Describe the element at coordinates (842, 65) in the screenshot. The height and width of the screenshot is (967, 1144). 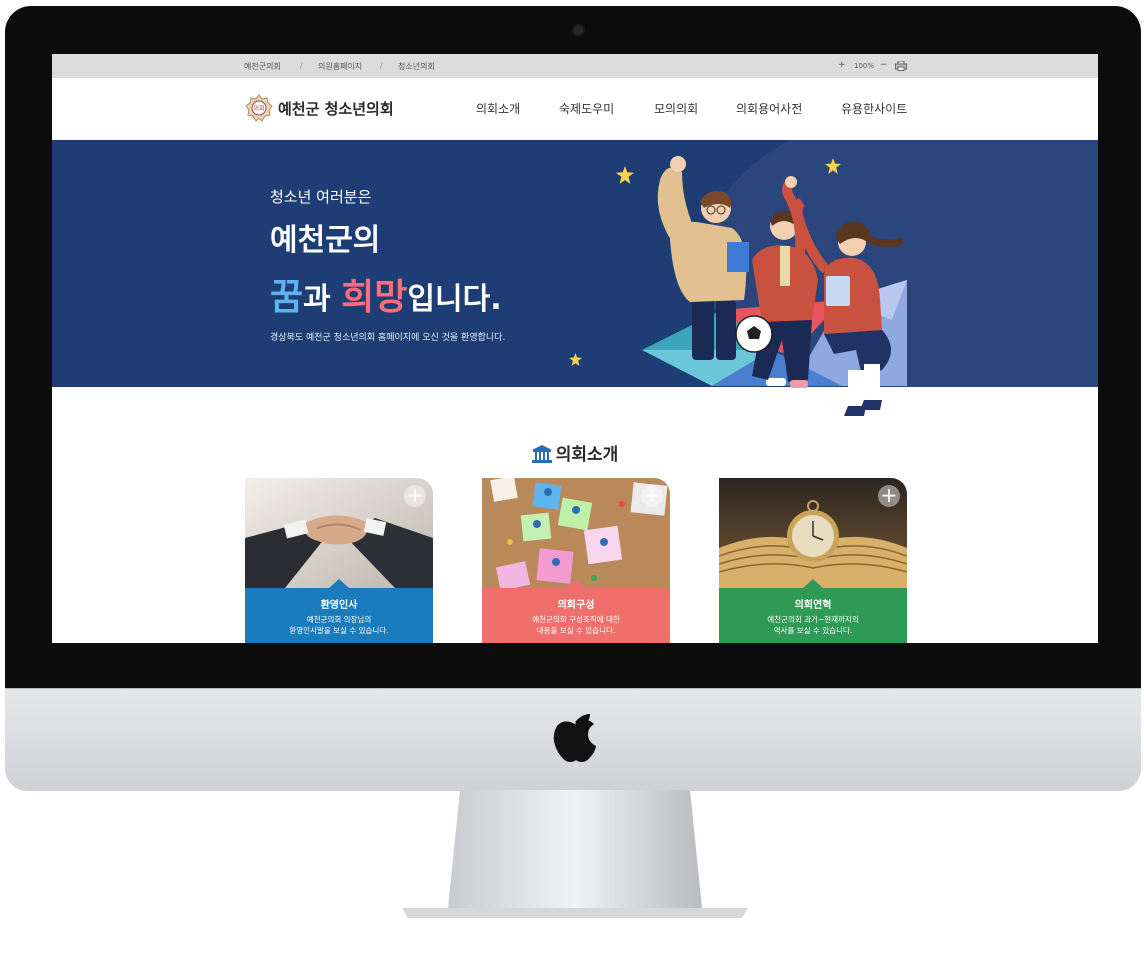
I see `zoom-in-button: +` at that location.